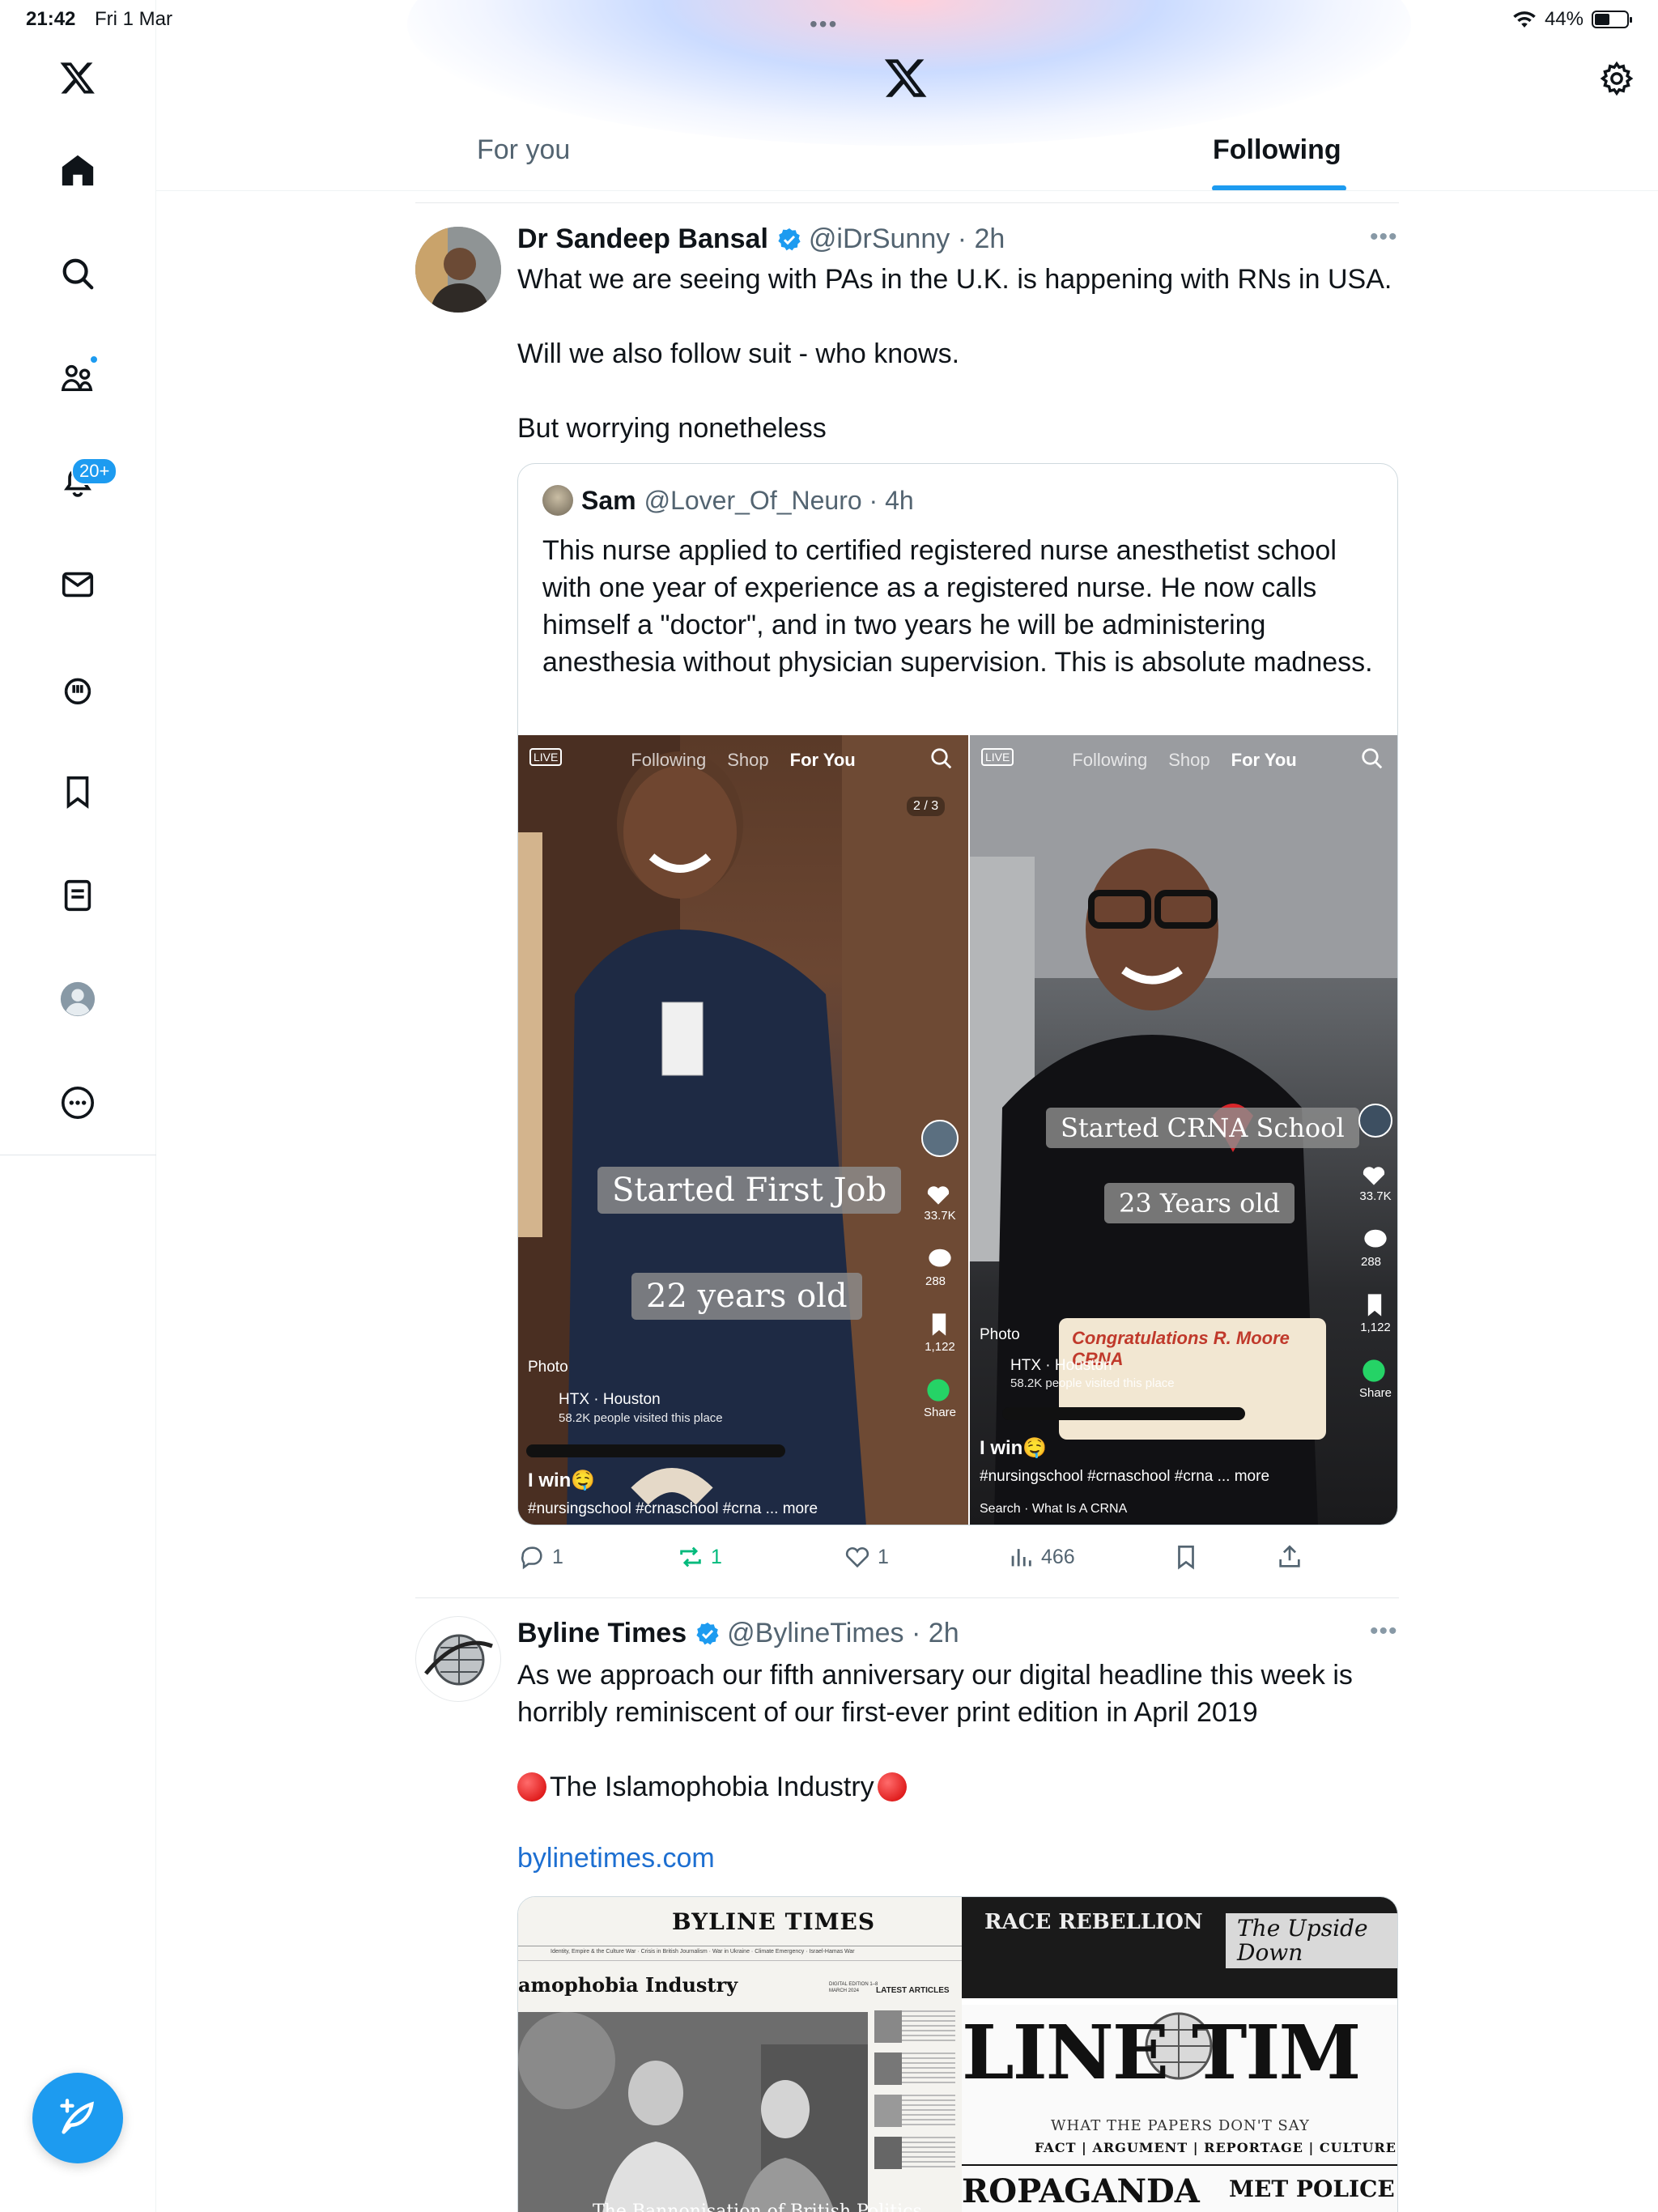 The height and width of the screenshot is (2212, 1658). I want to click on tiktok-search-bar: Search · What Is A CRNA, so click(1054, 1509).